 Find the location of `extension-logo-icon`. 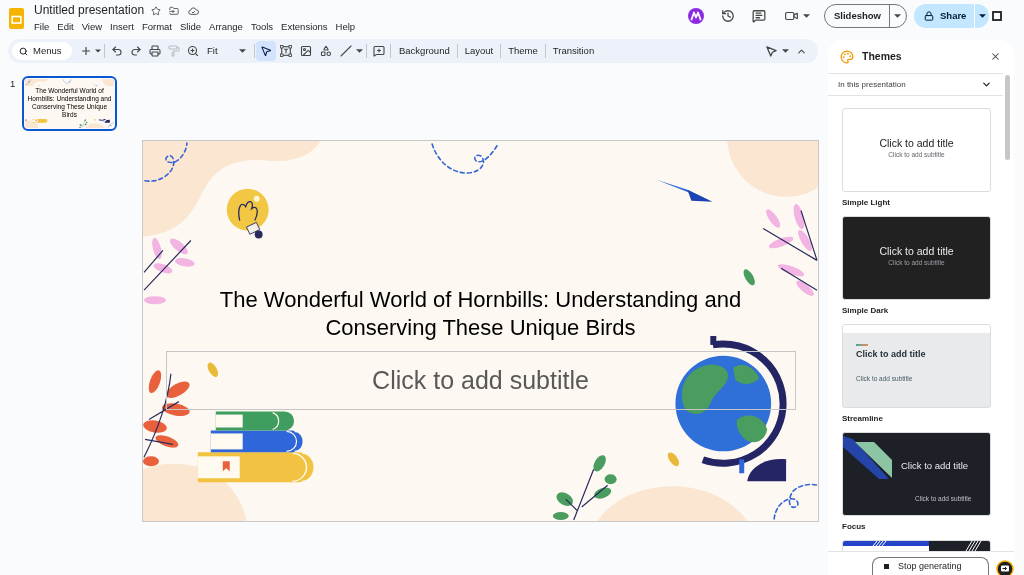

extension-logo-icon is located at coordinates (696, 16).